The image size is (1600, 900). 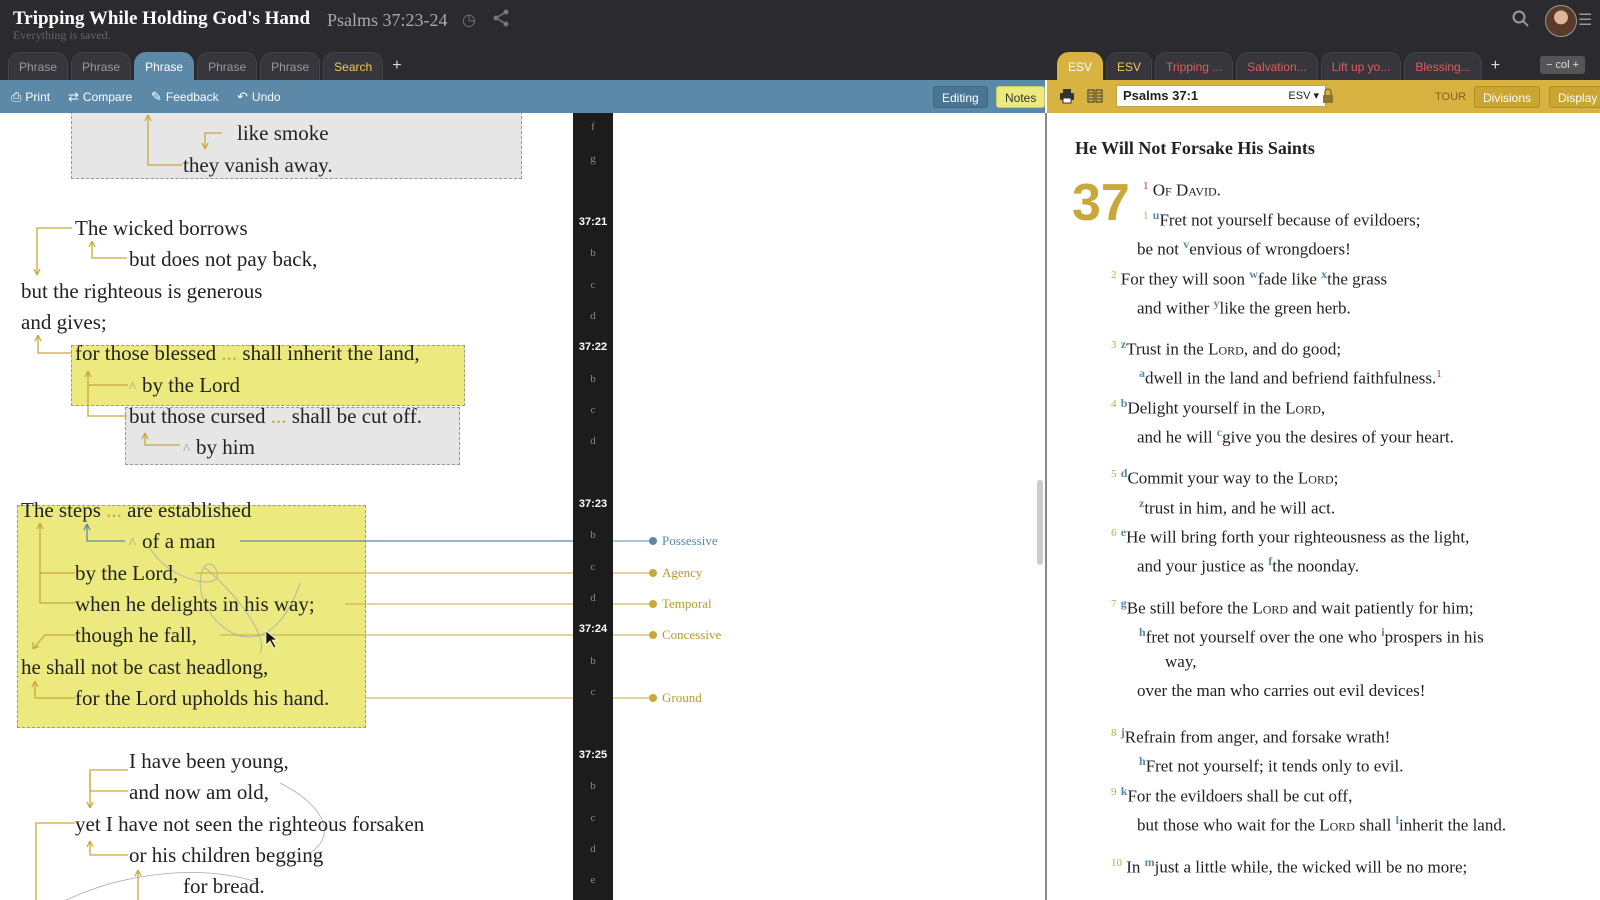 What do you see at coordinates (396, 66) in the screenshot?
I see `add-tab-button: +` at bounding box center [396, 66].